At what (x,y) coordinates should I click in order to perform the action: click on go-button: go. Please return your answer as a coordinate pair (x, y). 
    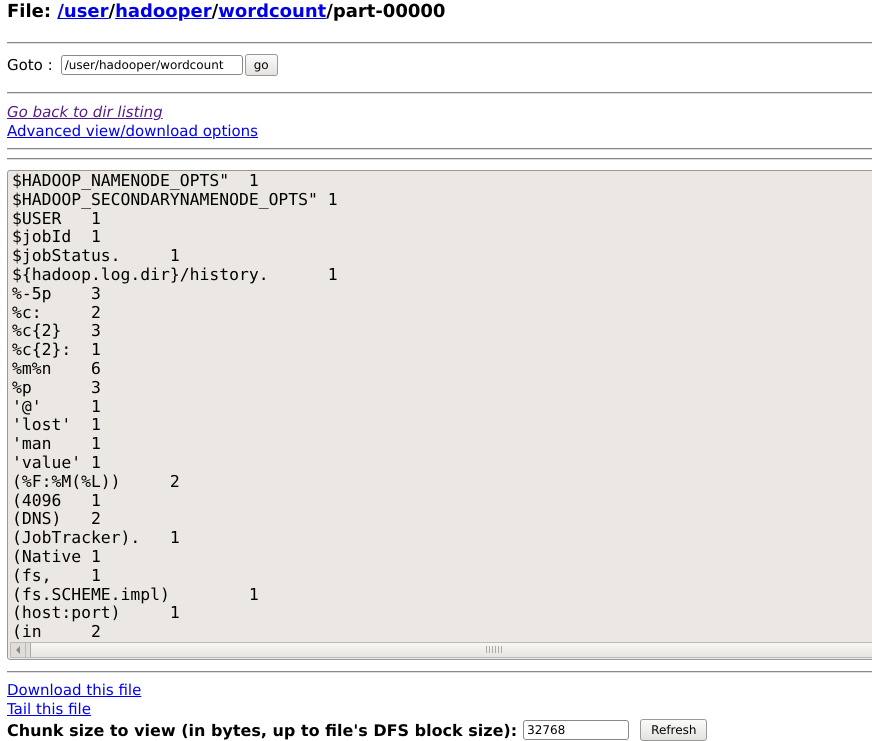
    Looking at the image, I should click on (261, 65).